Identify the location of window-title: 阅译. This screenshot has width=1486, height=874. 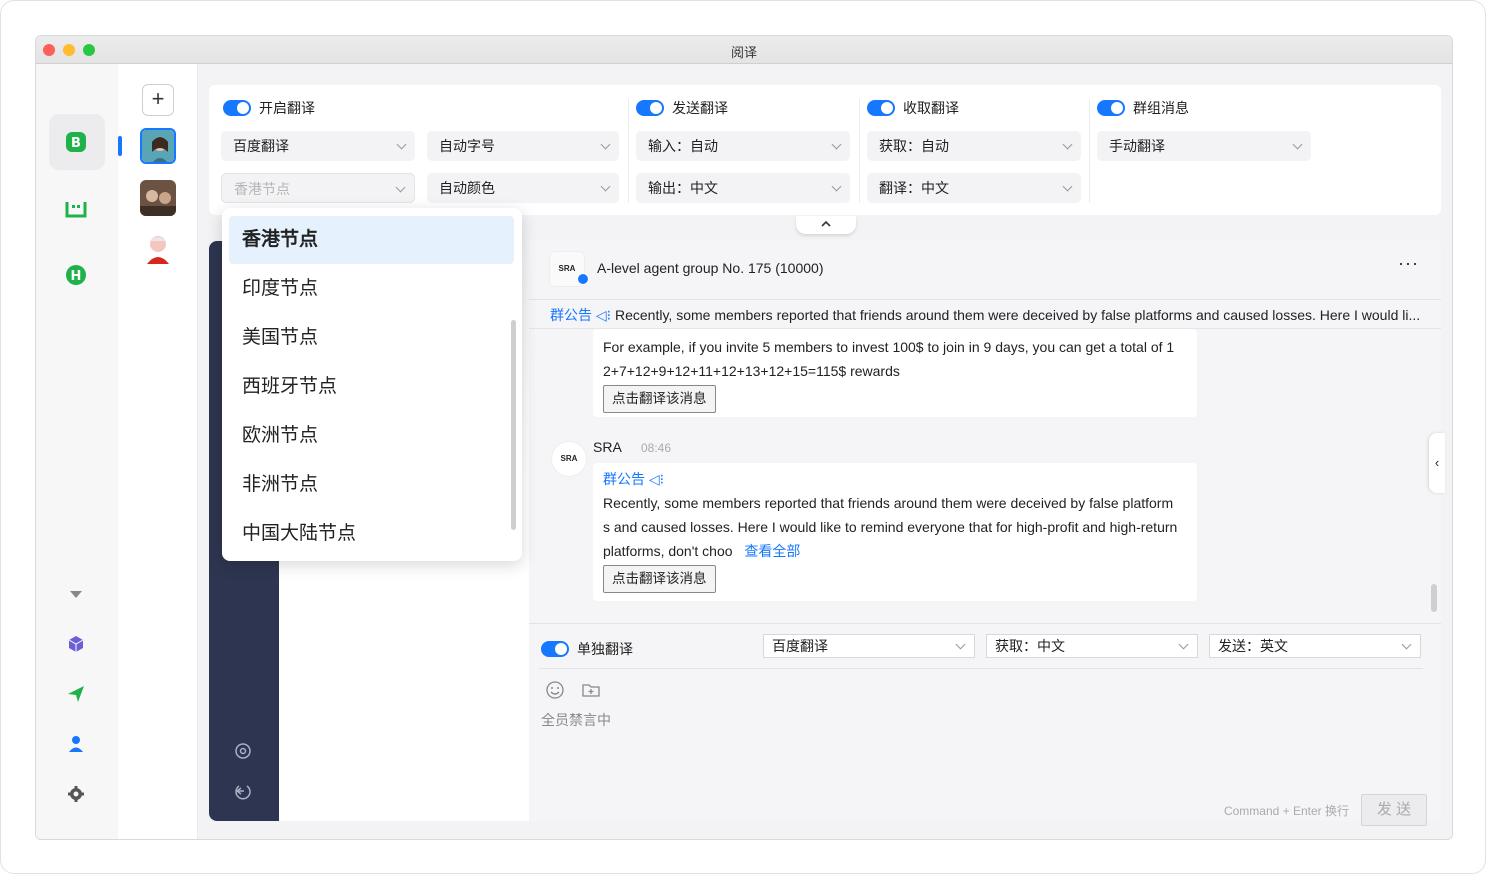
(743, 52).